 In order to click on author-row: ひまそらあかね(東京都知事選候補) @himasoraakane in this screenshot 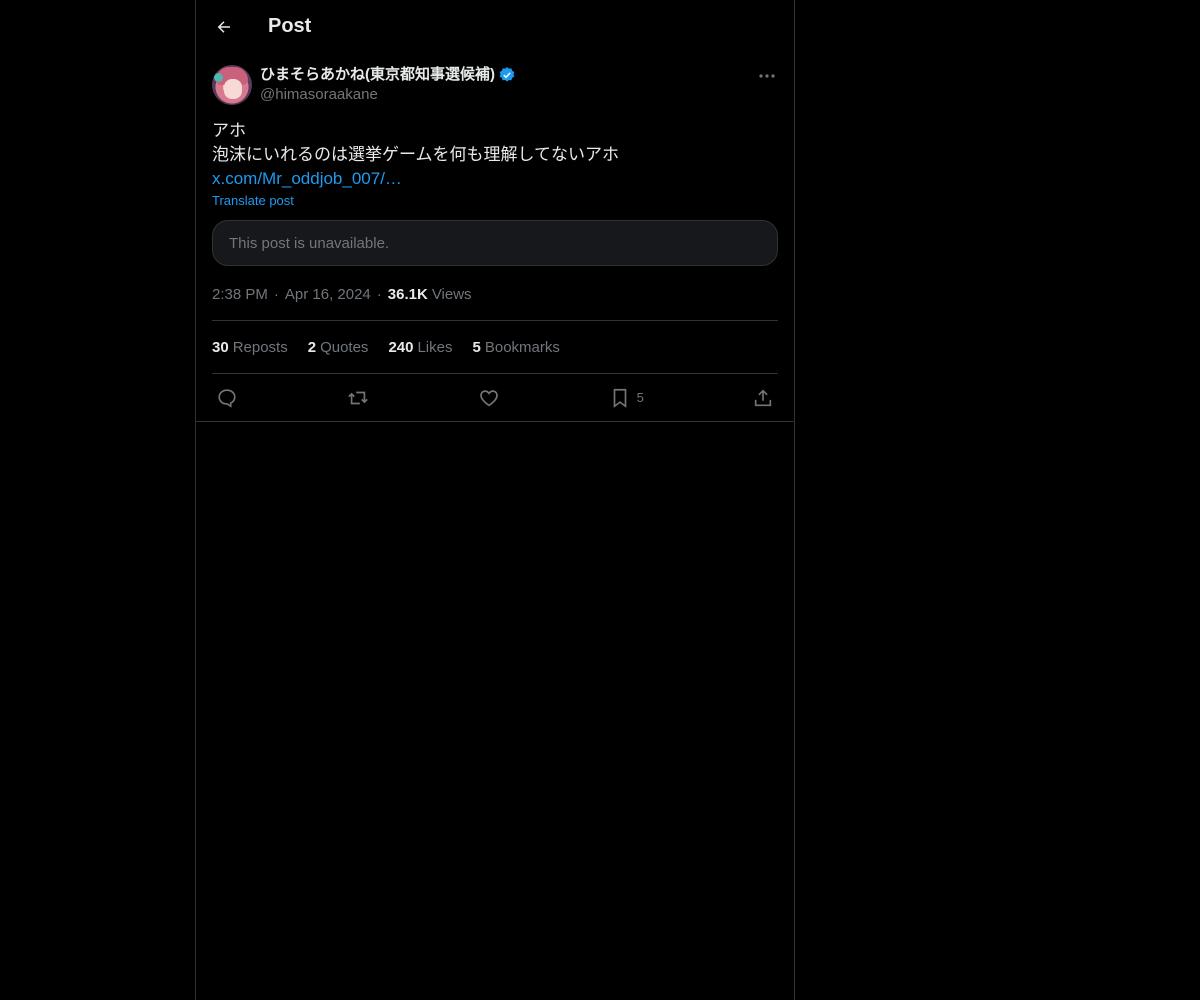, I will do `click(495, 85)`.